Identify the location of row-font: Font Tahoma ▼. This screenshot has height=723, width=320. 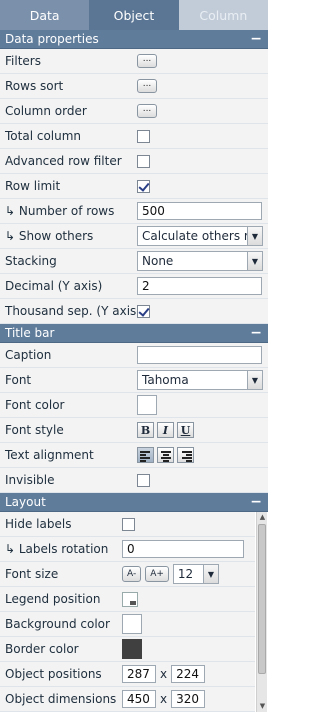
(134, 380).